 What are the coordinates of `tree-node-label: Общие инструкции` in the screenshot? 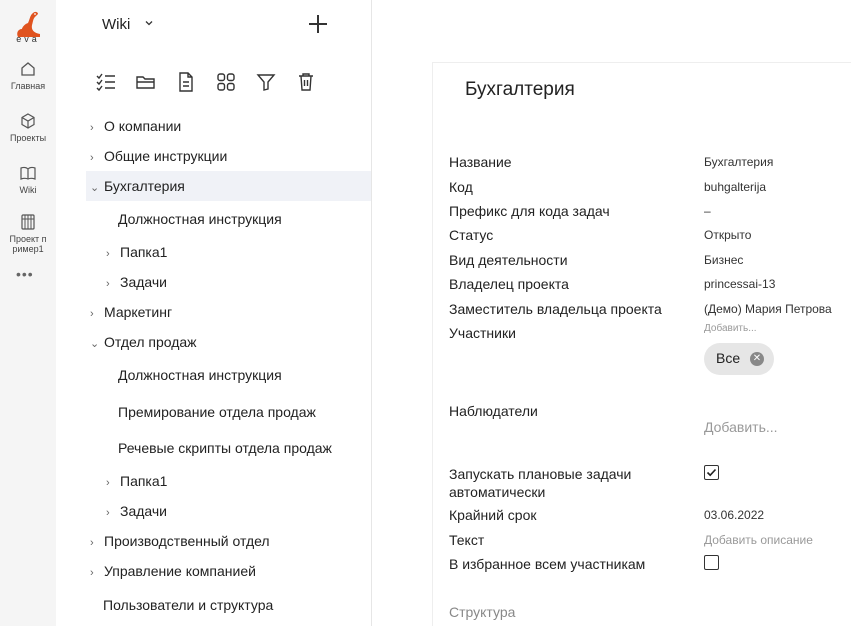 It's located at (166, 156).